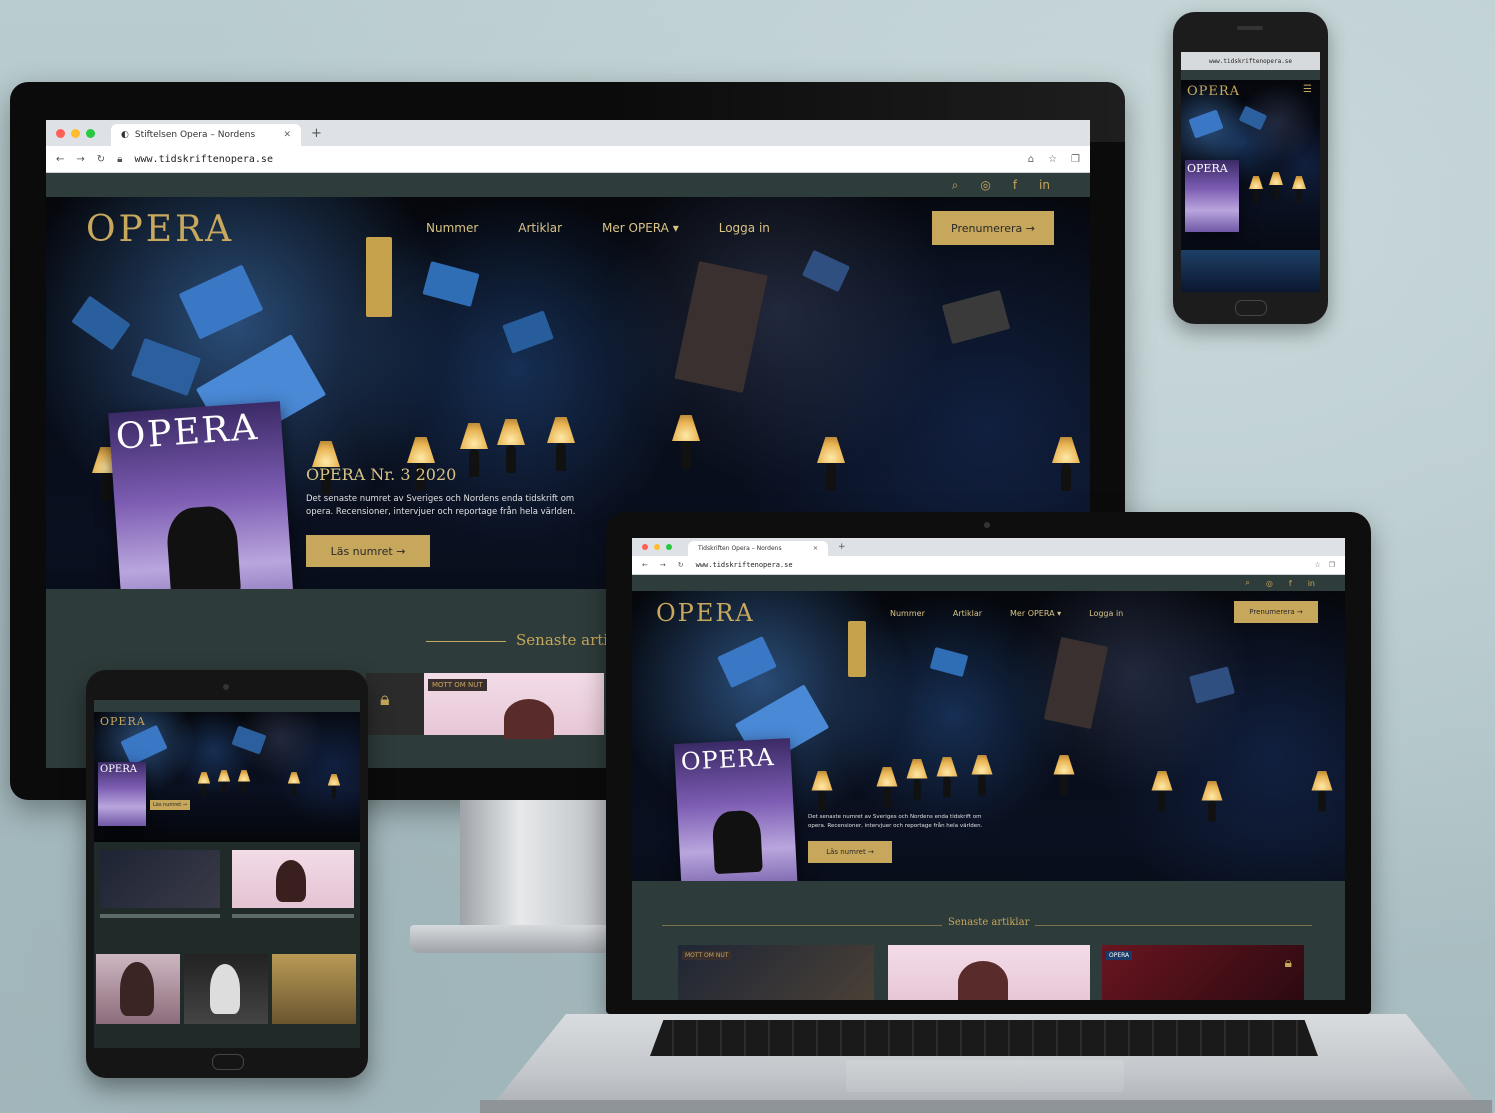 The height and width of the screenshot is (1113, 1495). What do you see at coordinates (568, 185) in the screenshot?
I see `social-strip: ⌕ ◎ f in` at bounding box center [568, 185].